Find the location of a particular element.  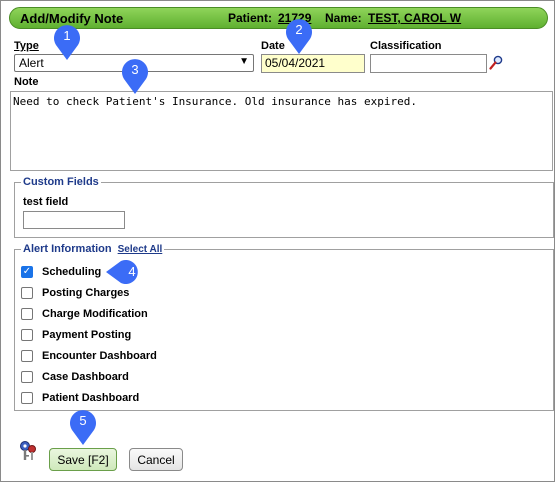

custom-fields-legend: Custom Fields is located at coordinates (61, 182).